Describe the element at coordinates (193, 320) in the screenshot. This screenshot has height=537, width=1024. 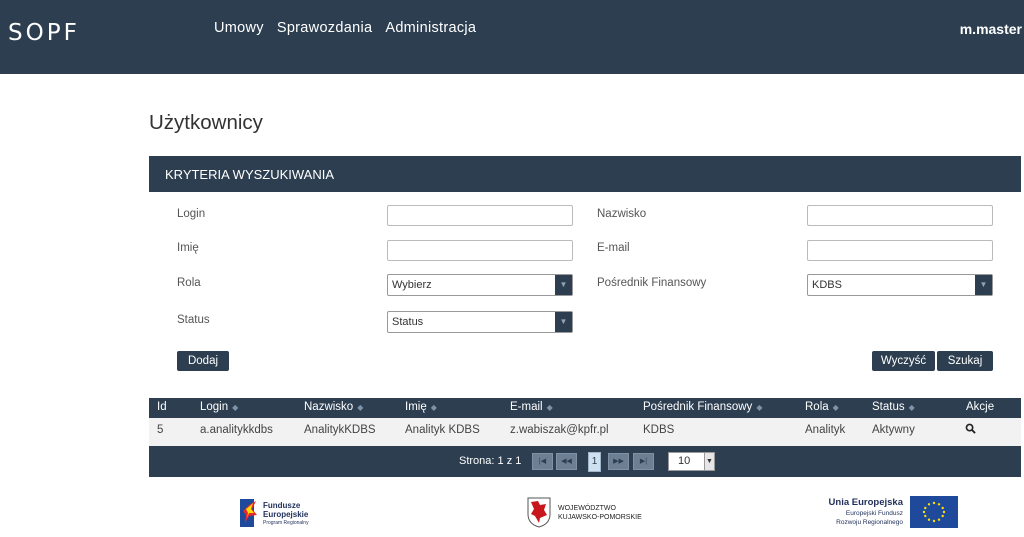
I see `status-label: Status` at that location.